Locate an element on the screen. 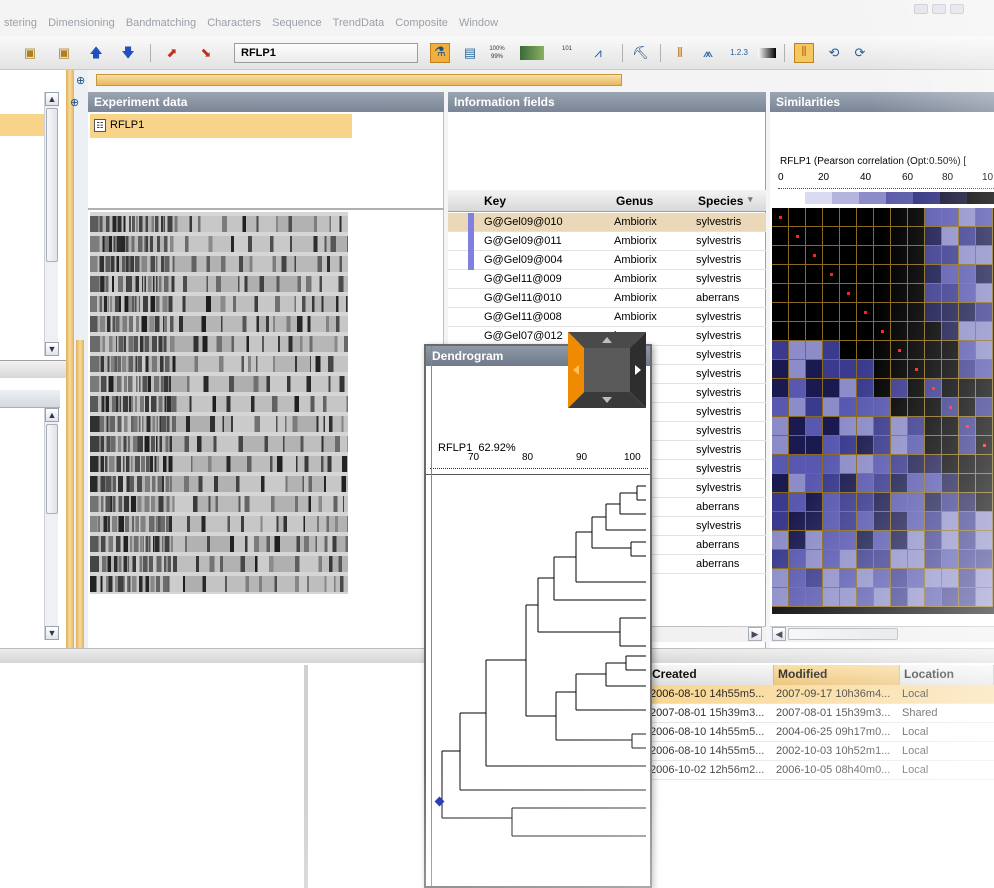  move-down-icon: ⬊ is located at coordinates (206, 53).